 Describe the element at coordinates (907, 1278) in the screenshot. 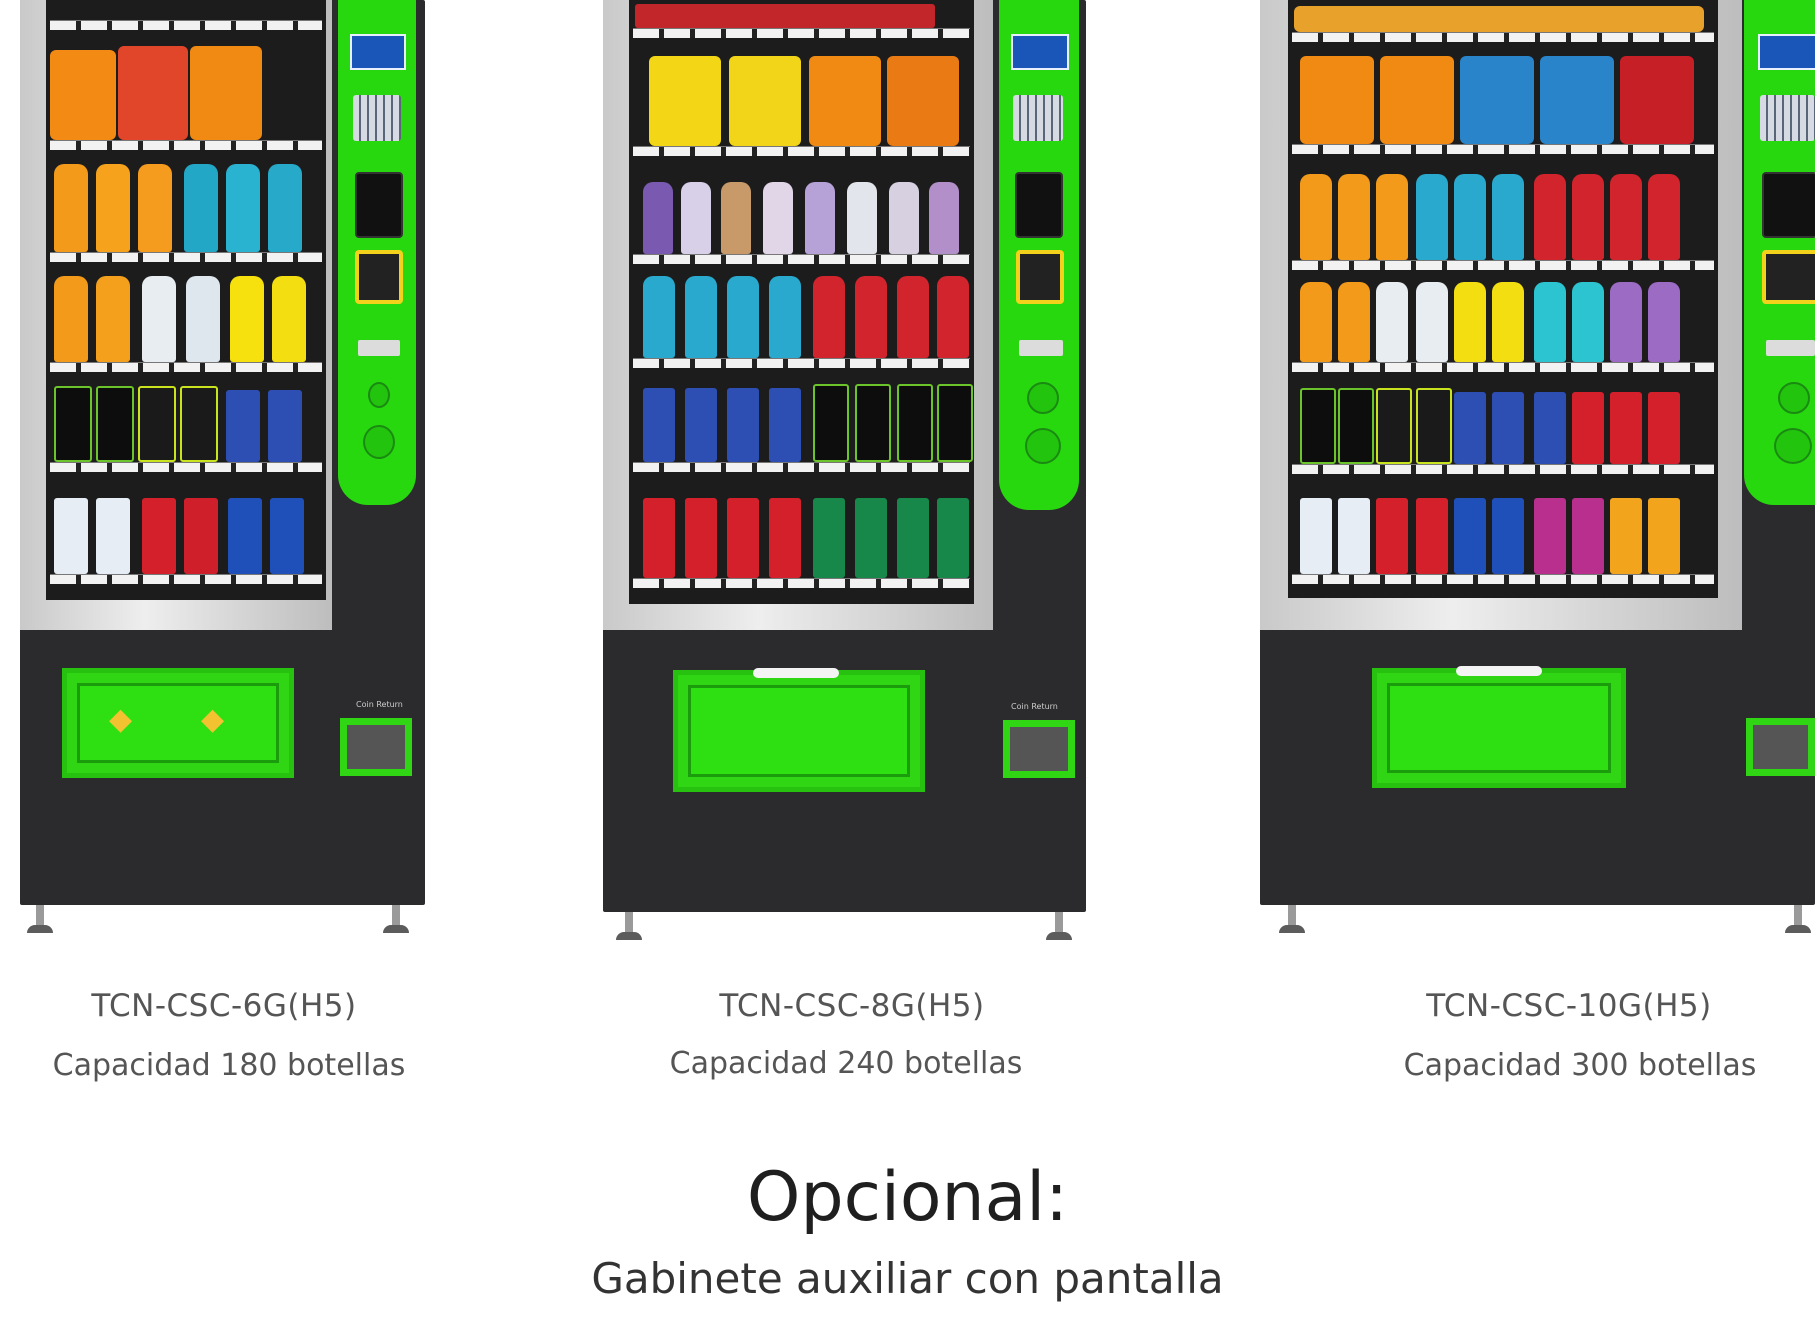

I see `optional-subtitle: Gabinete auxiliar con pantalla` at that location.